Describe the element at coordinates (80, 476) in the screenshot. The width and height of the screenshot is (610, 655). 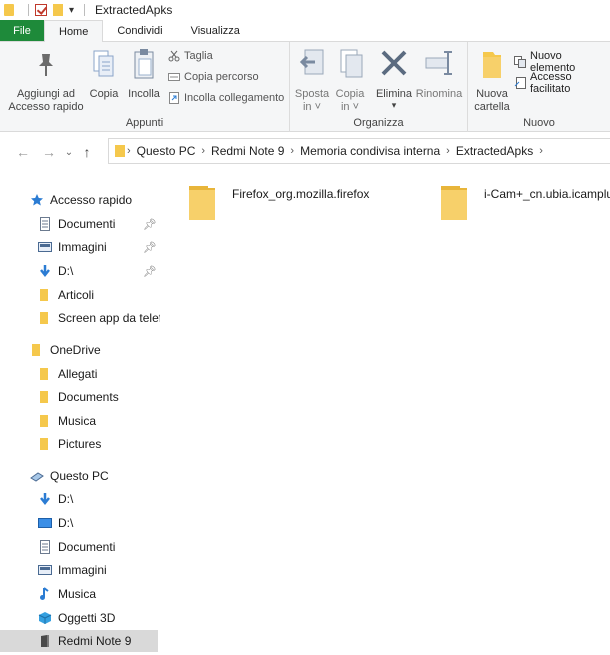
I see `sidebar-item-questo-pc: Questo PC` at that location.